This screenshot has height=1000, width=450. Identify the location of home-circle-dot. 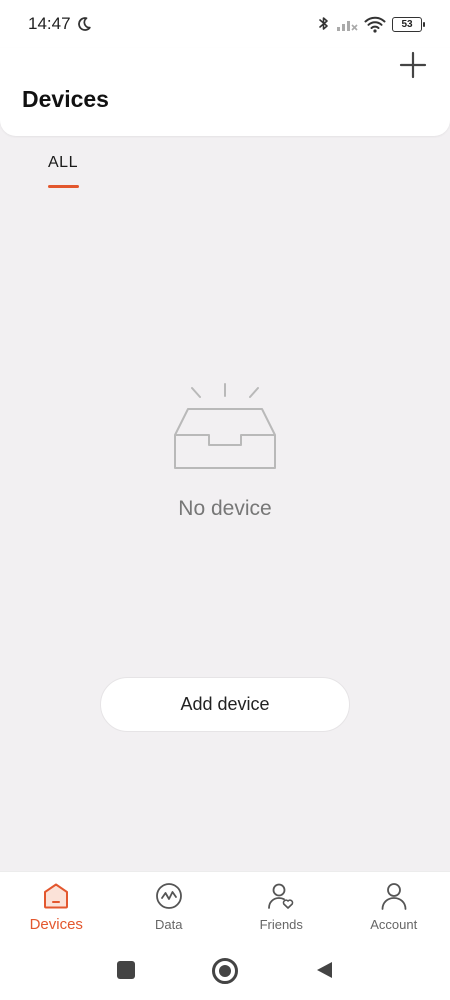
(225, 971).